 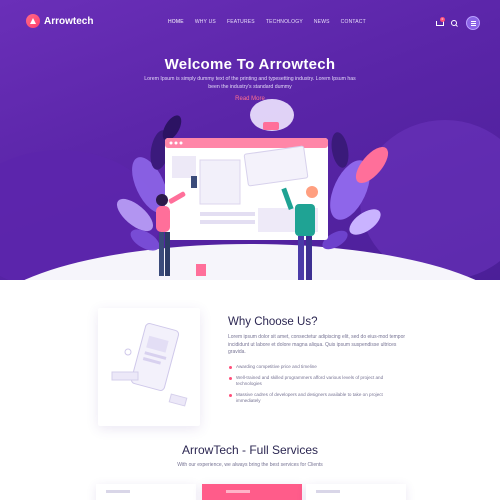 I want to click on nav-features: FEATURES, so click(x=241, y=22).